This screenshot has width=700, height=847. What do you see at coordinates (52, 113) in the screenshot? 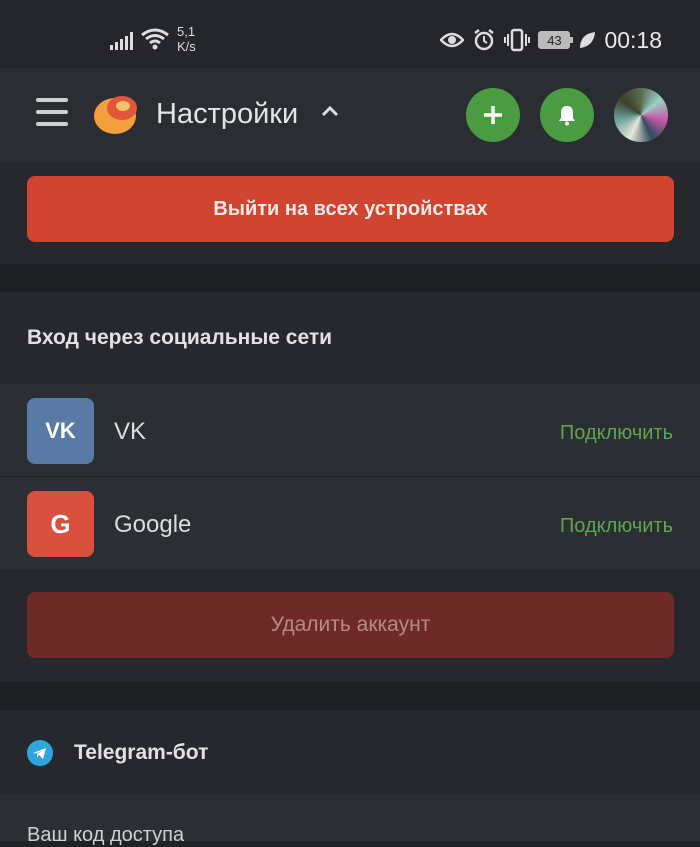
I see `menu-icon` at bounding box center [52, 113].